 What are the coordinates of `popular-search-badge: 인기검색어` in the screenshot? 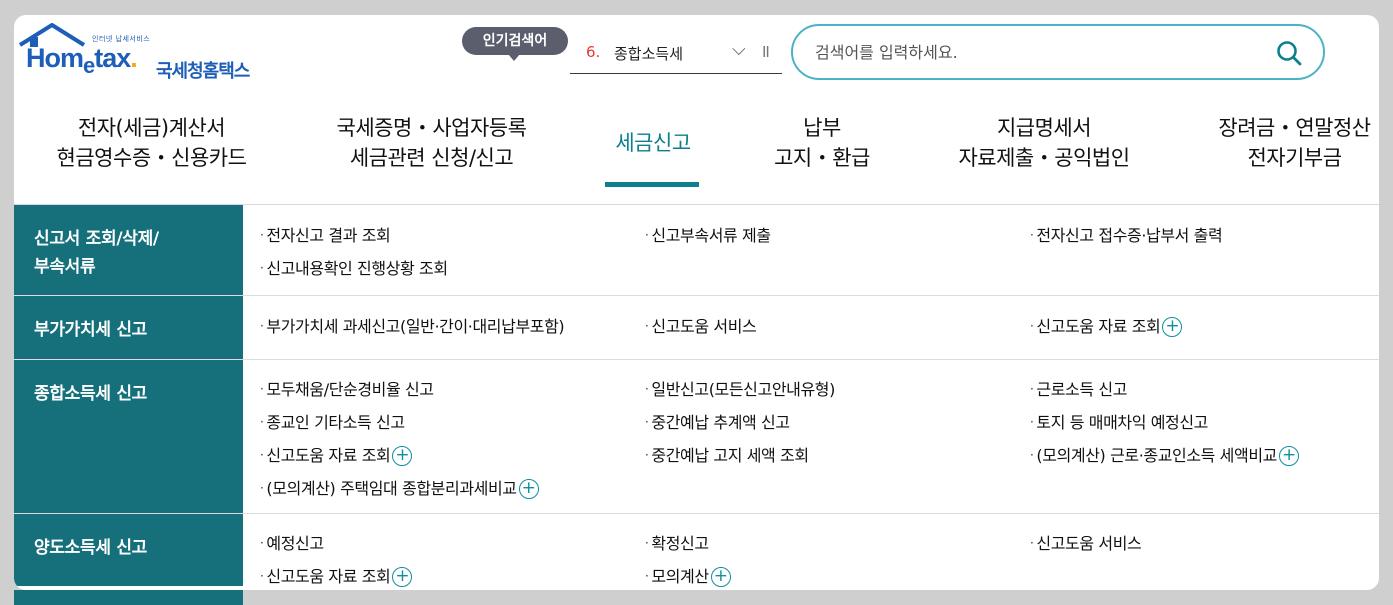 It's located at (515, 44).